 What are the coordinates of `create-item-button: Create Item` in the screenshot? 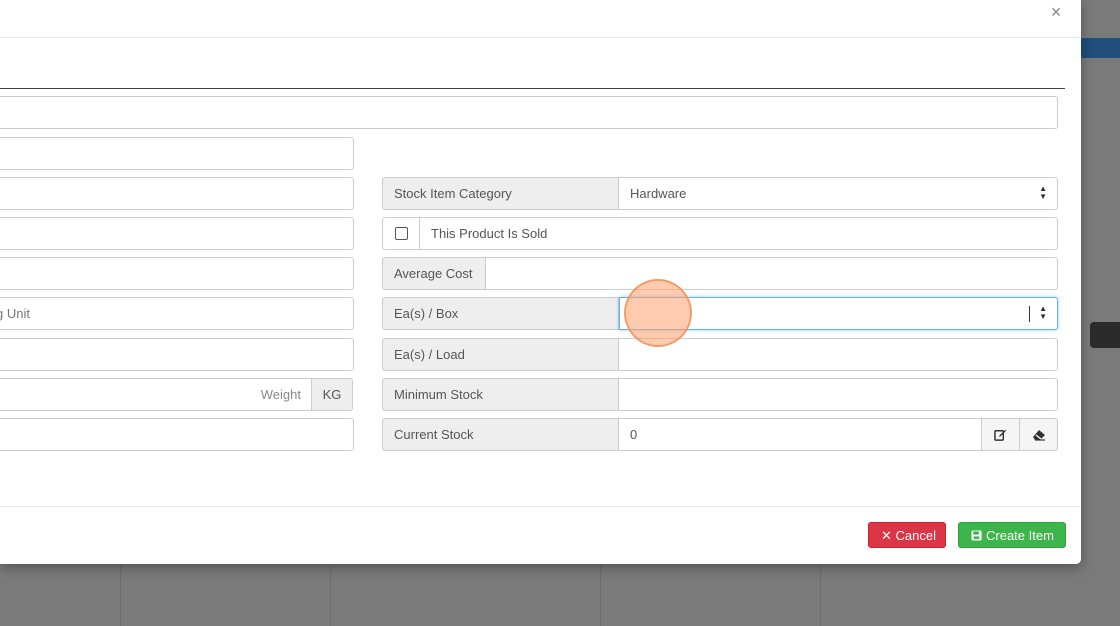 It's located at (1012, 535).